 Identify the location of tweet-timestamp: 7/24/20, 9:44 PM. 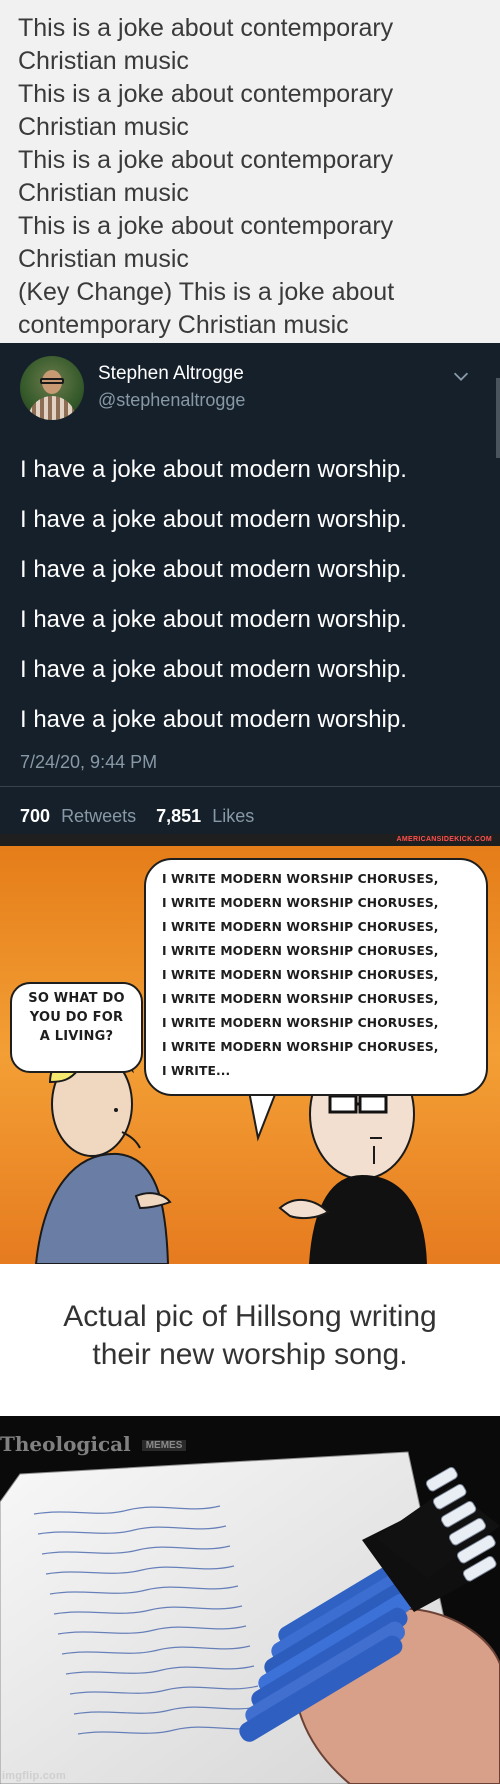
(88, 762).